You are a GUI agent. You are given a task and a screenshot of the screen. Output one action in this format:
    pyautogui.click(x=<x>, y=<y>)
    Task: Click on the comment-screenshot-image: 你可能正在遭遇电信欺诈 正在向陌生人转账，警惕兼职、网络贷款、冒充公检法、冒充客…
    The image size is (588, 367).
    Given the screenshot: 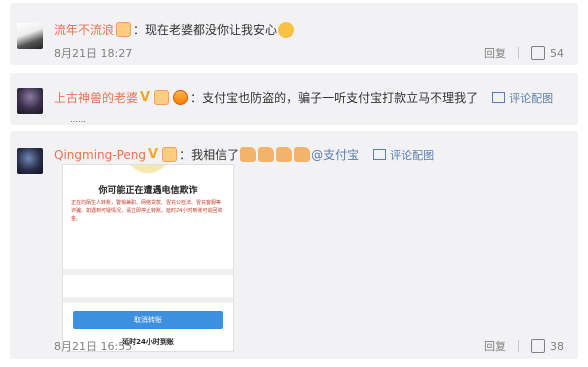 What is the action you would take?
    pyautogui.click(x=148, y=258)
    